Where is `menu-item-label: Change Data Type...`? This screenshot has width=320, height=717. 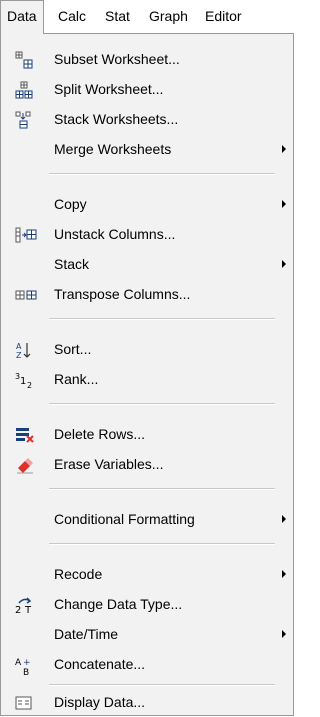 menu-item-label: Change Data Type... is located at coordinates (118, 604).